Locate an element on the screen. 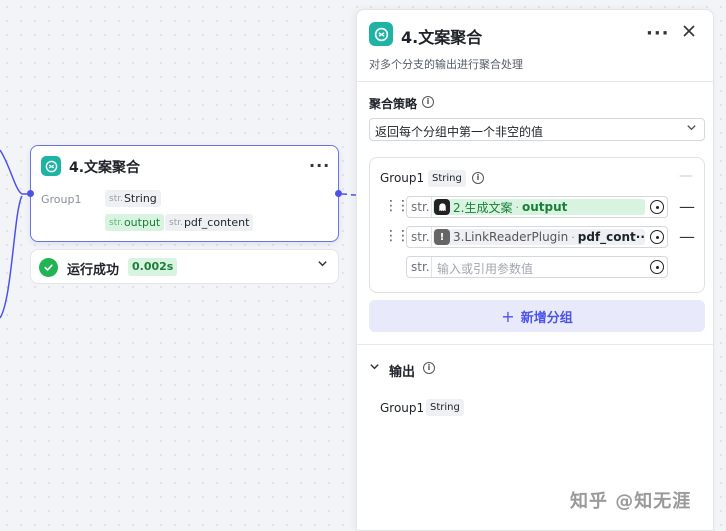  ref-placeholder: 输入或引用参数值 is located at coordinates (485, 269).